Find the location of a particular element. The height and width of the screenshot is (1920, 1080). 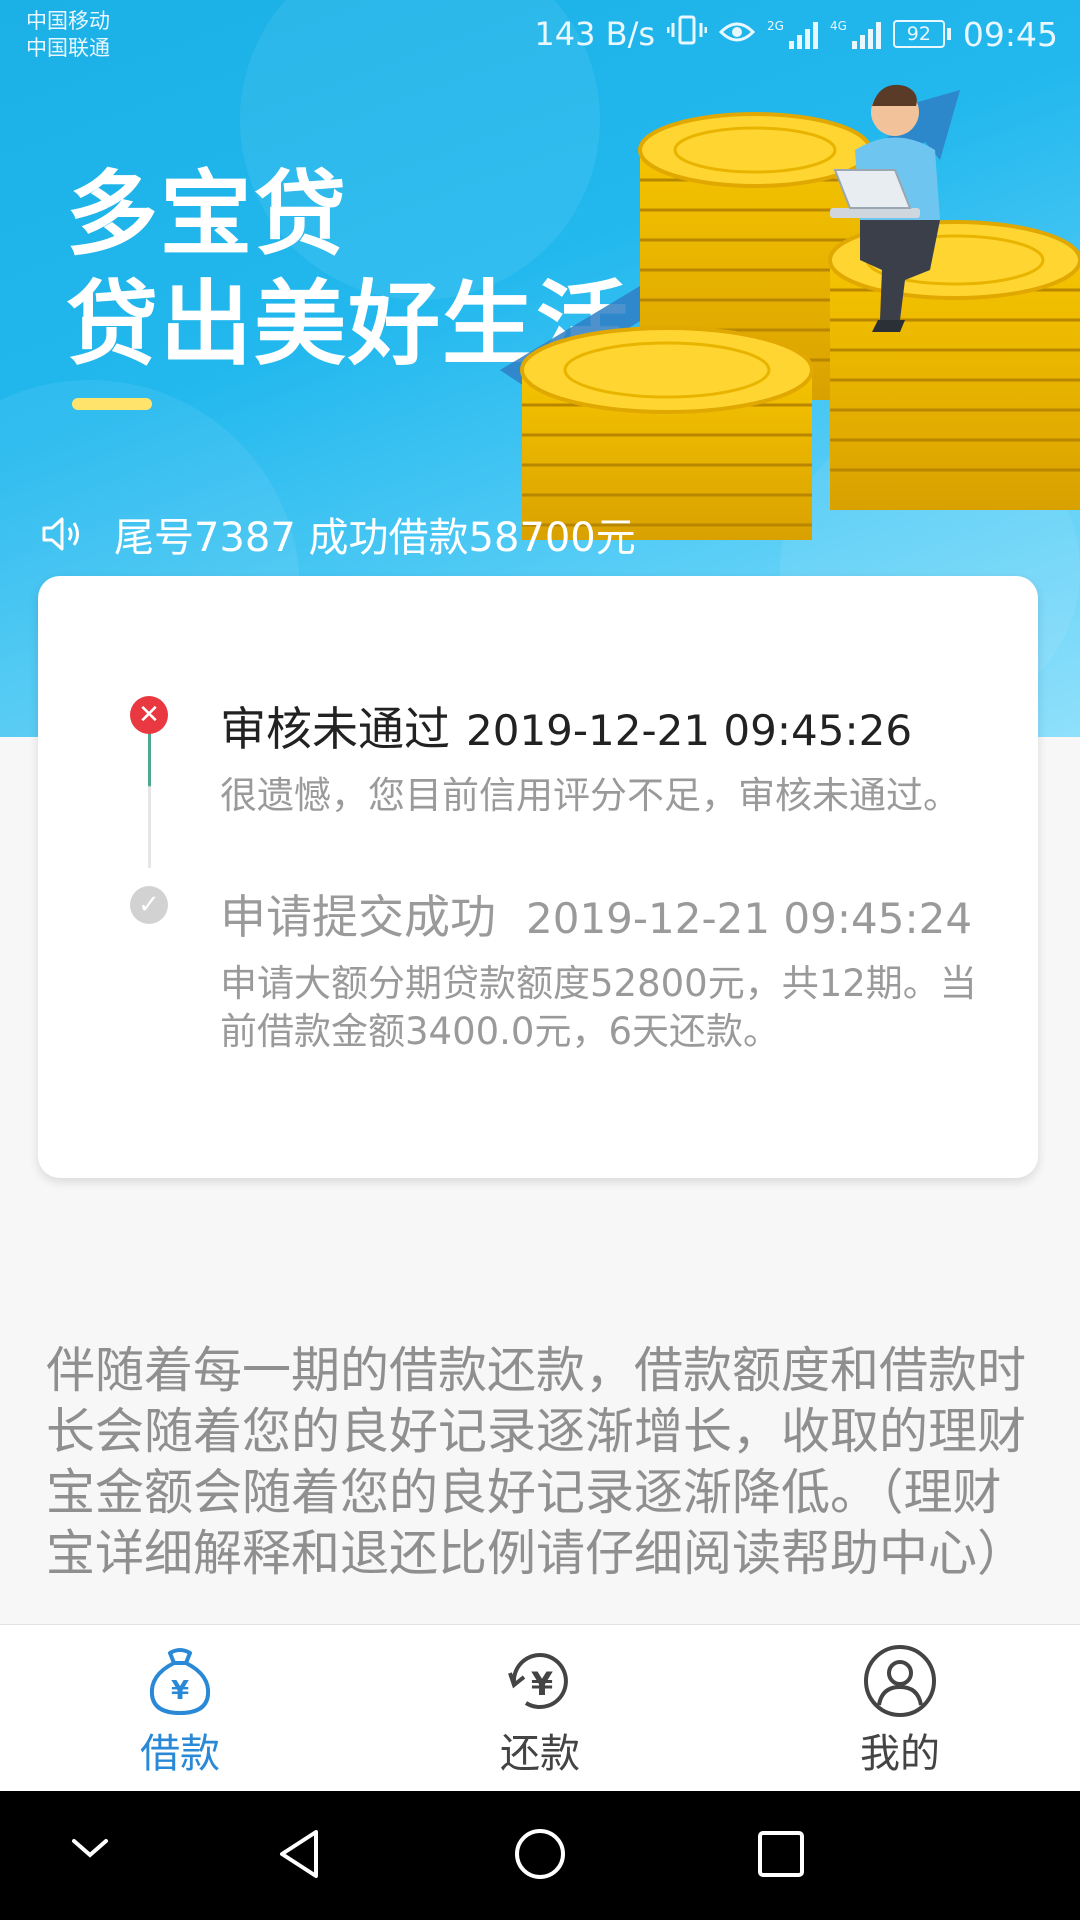

status-bar: 中国移动 中国联通 143 B/s 2G 4G 92 09:45 is located at coordinates (540, 35).